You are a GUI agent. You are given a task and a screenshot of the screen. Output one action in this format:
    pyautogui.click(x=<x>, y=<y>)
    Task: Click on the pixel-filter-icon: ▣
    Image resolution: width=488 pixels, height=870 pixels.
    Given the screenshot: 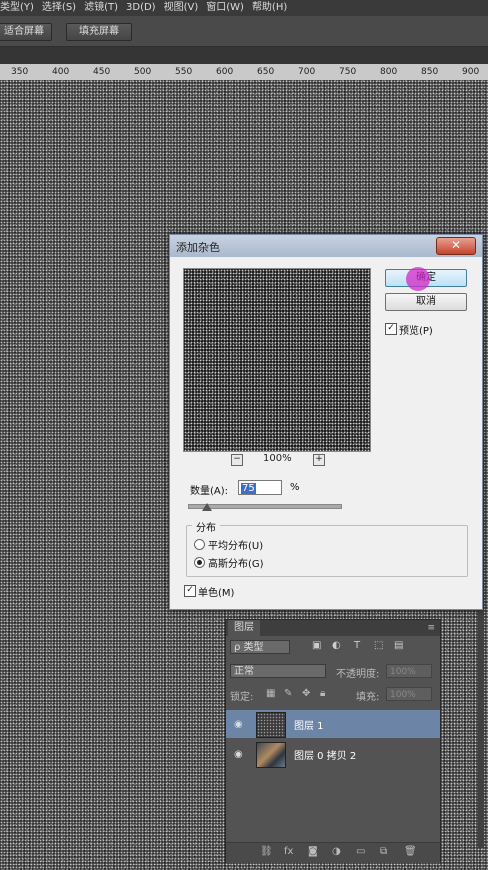 What is the action you would take?
    pyautogui.click(x=316, y=645)
    